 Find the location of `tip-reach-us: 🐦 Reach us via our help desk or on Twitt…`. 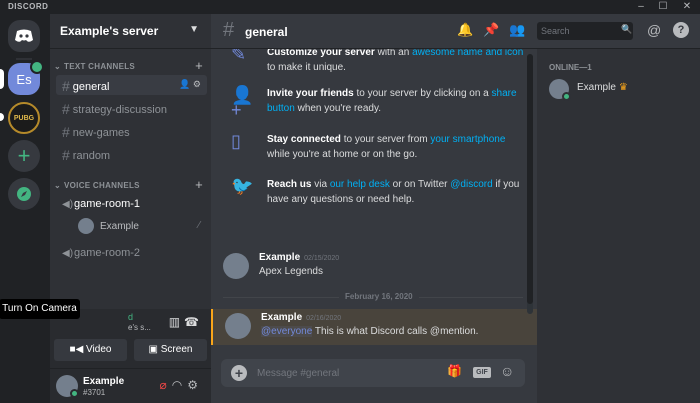

tip-reach-us: 🐦 Reach us via our help desk or on Twitt… is located at coordinates (376, 192).